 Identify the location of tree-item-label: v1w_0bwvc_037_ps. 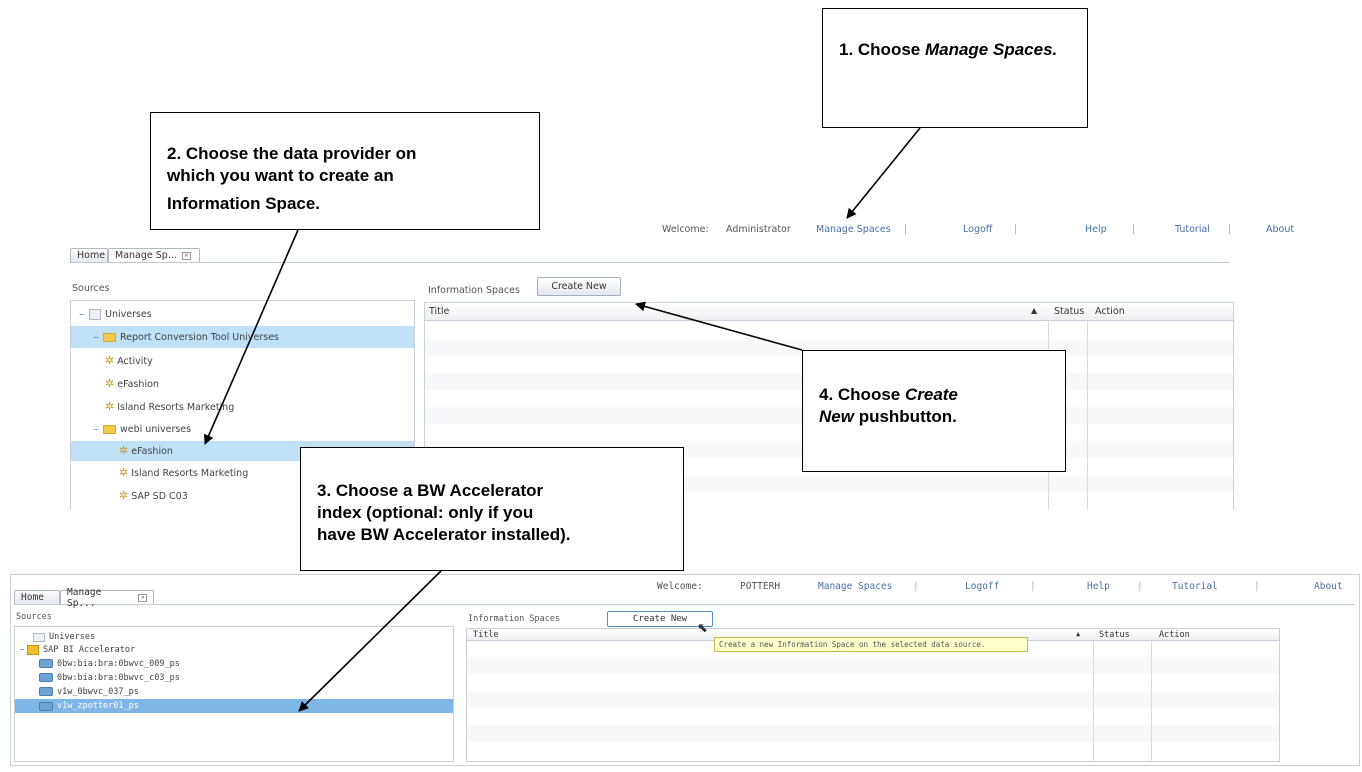
(98, 691).